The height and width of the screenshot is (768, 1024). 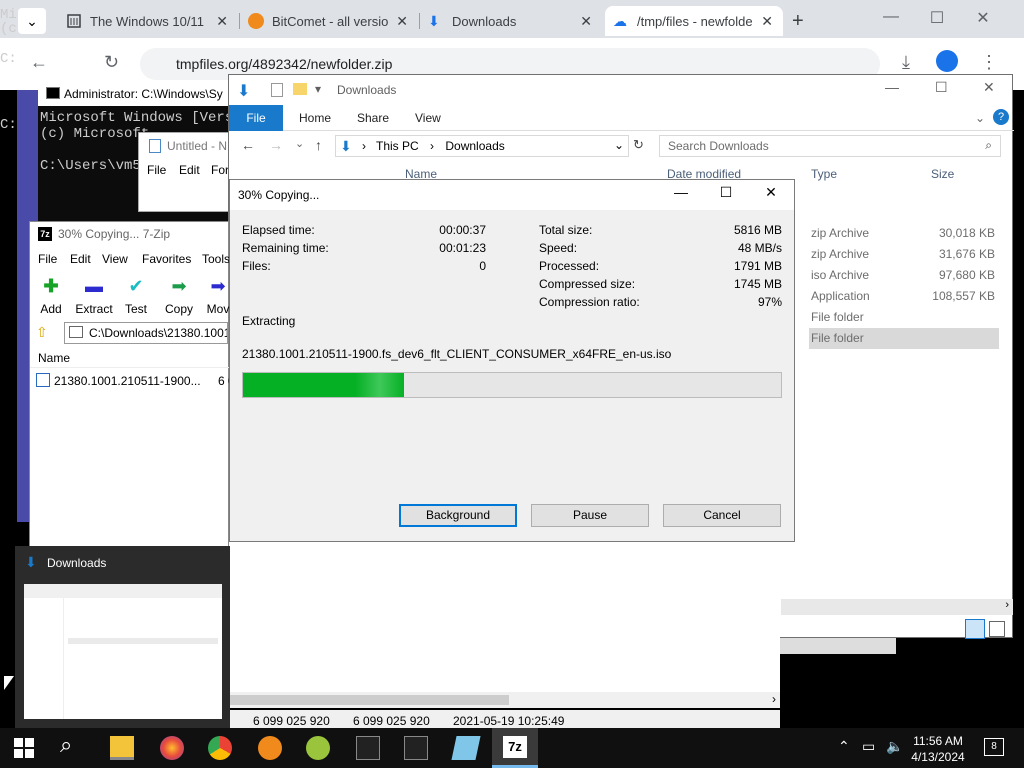 What do you see at coordinates (146, 333) in the screenshot?
I see `path-input: C:\Downloads\21380.1001.2` at bounding box center [146, 333].